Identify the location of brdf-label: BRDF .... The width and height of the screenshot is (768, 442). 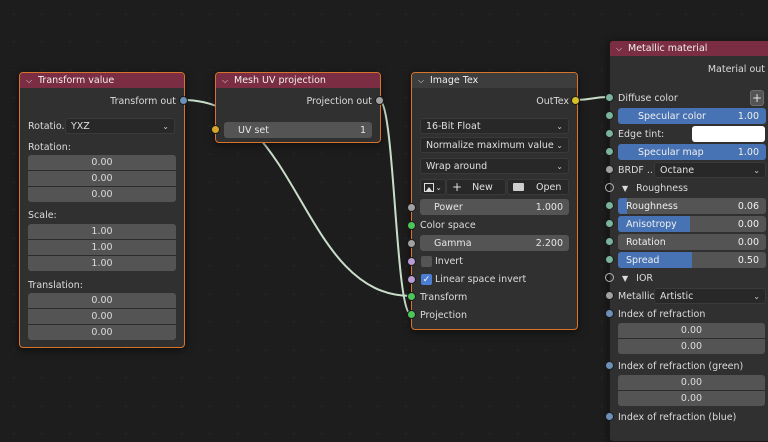
(637, 170).